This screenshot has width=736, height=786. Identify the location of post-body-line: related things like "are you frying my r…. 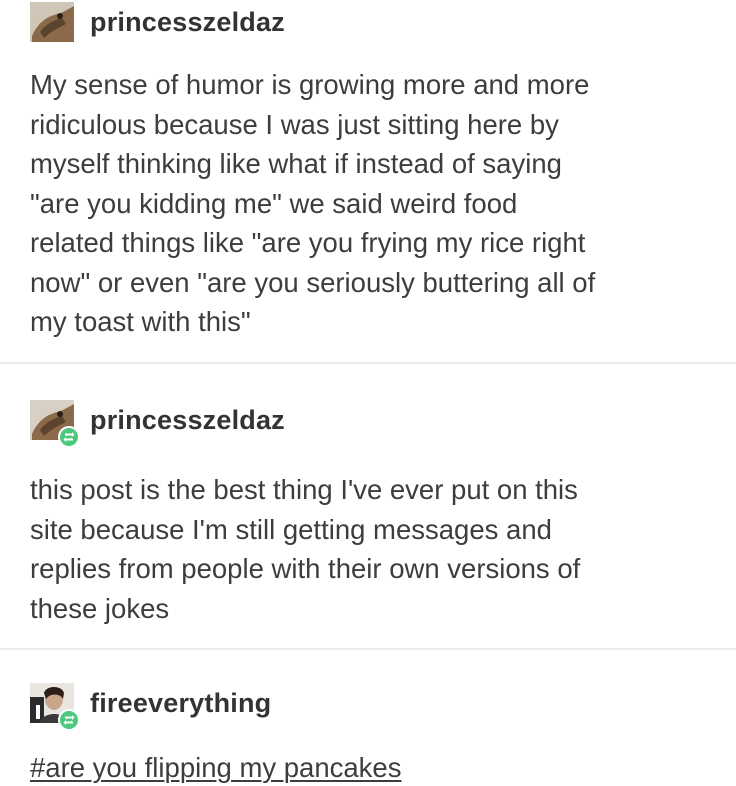
(308, 242).